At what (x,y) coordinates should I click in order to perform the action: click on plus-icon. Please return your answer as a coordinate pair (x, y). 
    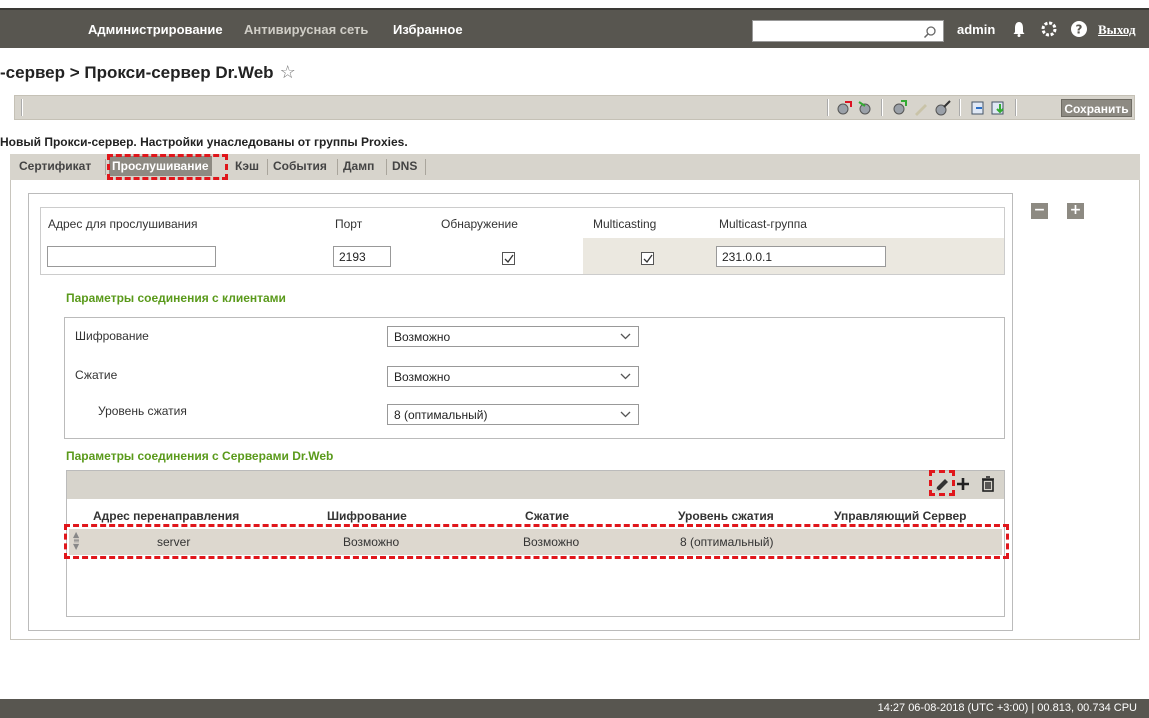
    Looking at the image, I should click on (963, 484).